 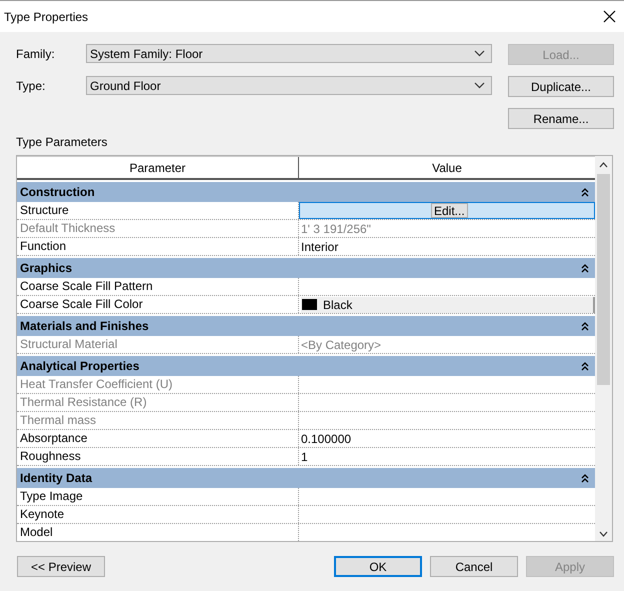 What do you see at coordinates (474, 566) in the screenshot?
I see `dialog-button: Cancel` at bounding box center [474, 566].